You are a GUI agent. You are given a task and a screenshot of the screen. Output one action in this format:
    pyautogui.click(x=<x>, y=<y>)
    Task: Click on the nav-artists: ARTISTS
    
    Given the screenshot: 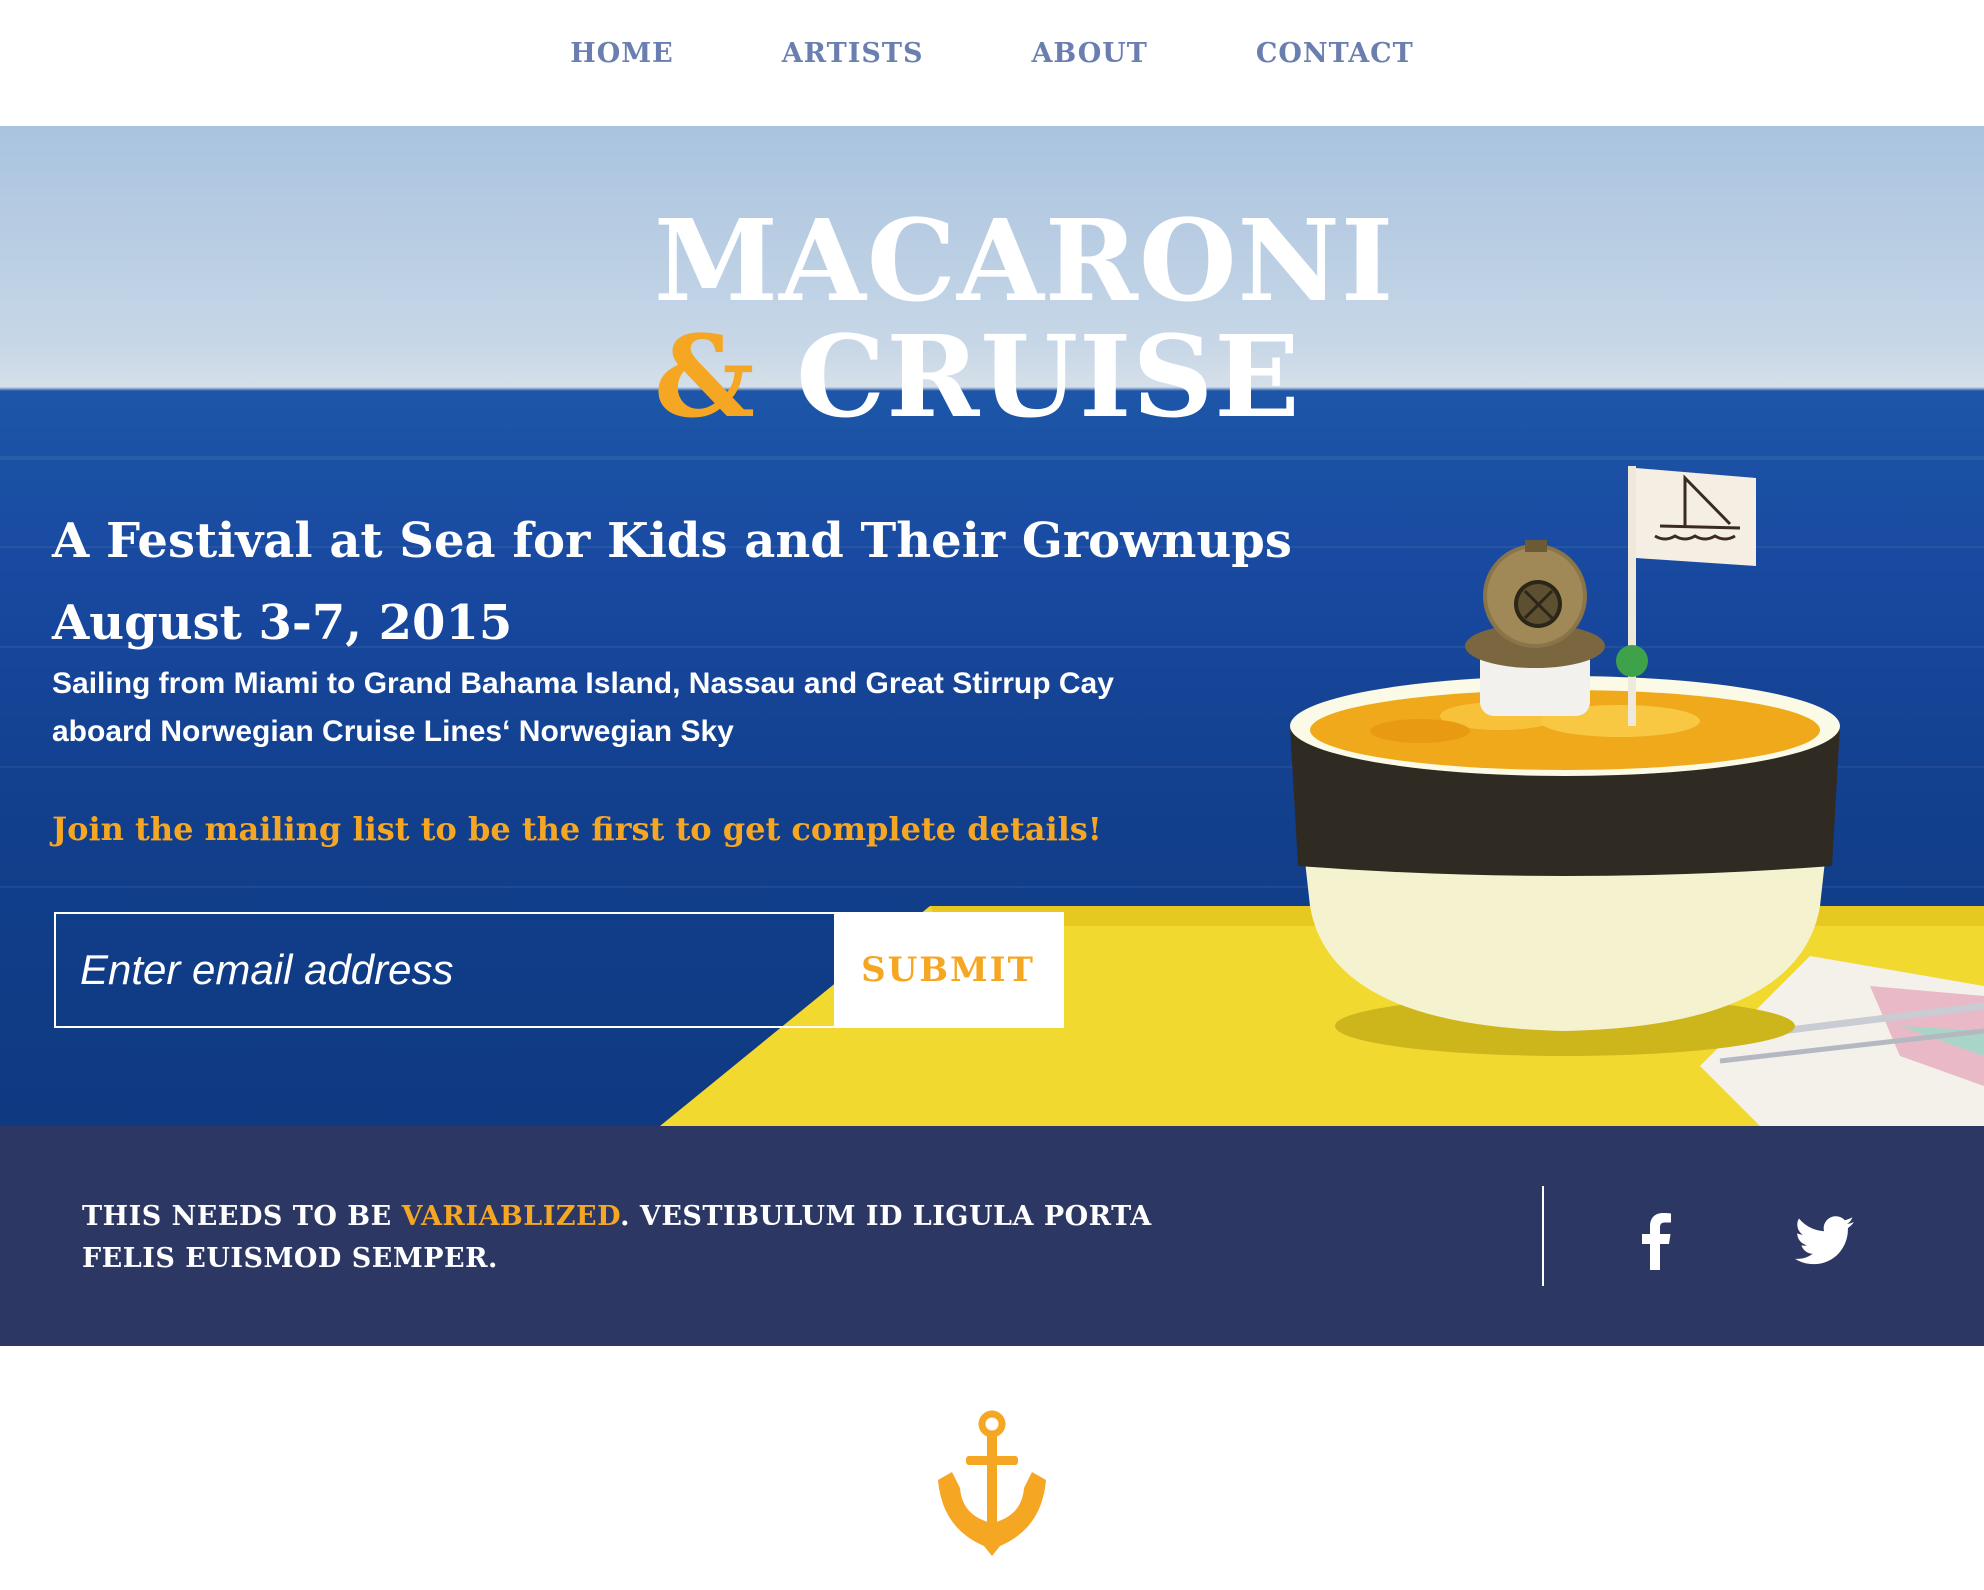 What is the action you would take?
    pyautogui.click(x=853, y=53)
    